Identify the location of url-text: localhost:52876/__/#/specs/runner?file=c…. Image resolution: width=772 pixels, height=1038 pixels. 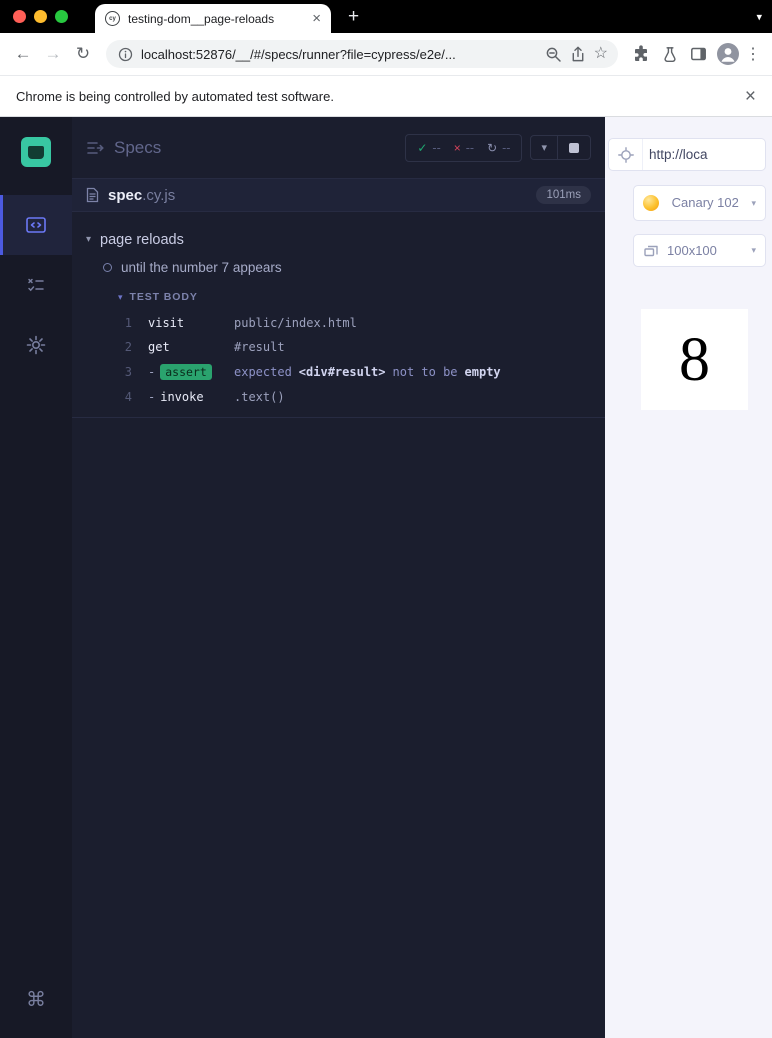
(339, 54).